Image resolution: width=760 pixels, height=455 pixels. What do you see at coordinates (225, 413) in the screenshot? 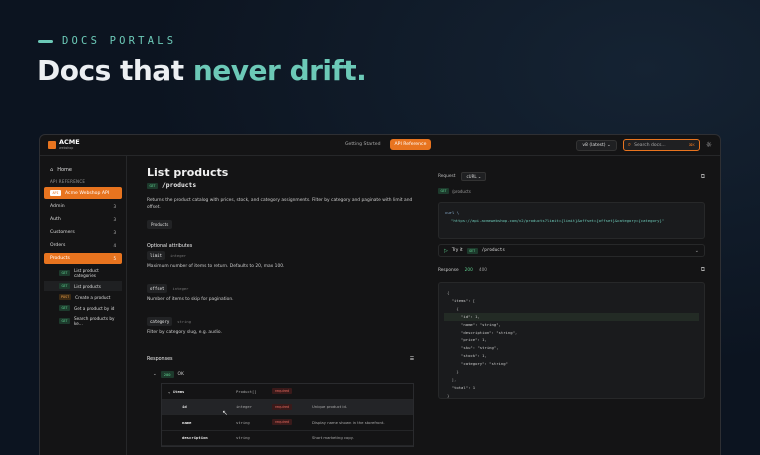
I see `mouse-cursor-icon: ↖` at bounding box center [225, 413].